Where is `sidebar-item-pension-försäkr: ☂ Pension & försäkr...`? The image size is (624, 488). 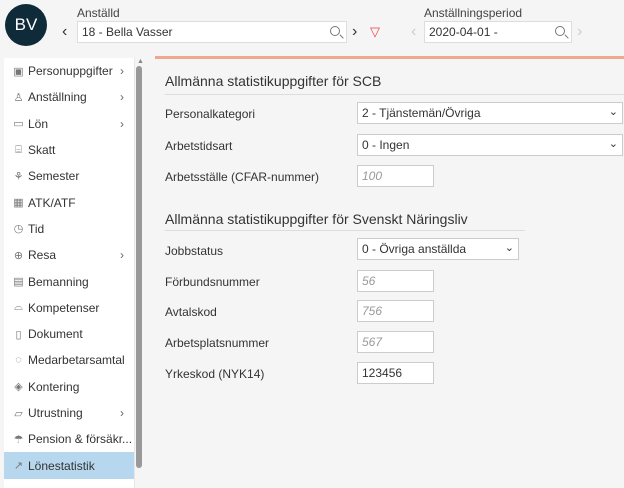
sidebar-item-pension-försäkr: ☂ Pension & försäkr... is located at coordinates (69, 439).